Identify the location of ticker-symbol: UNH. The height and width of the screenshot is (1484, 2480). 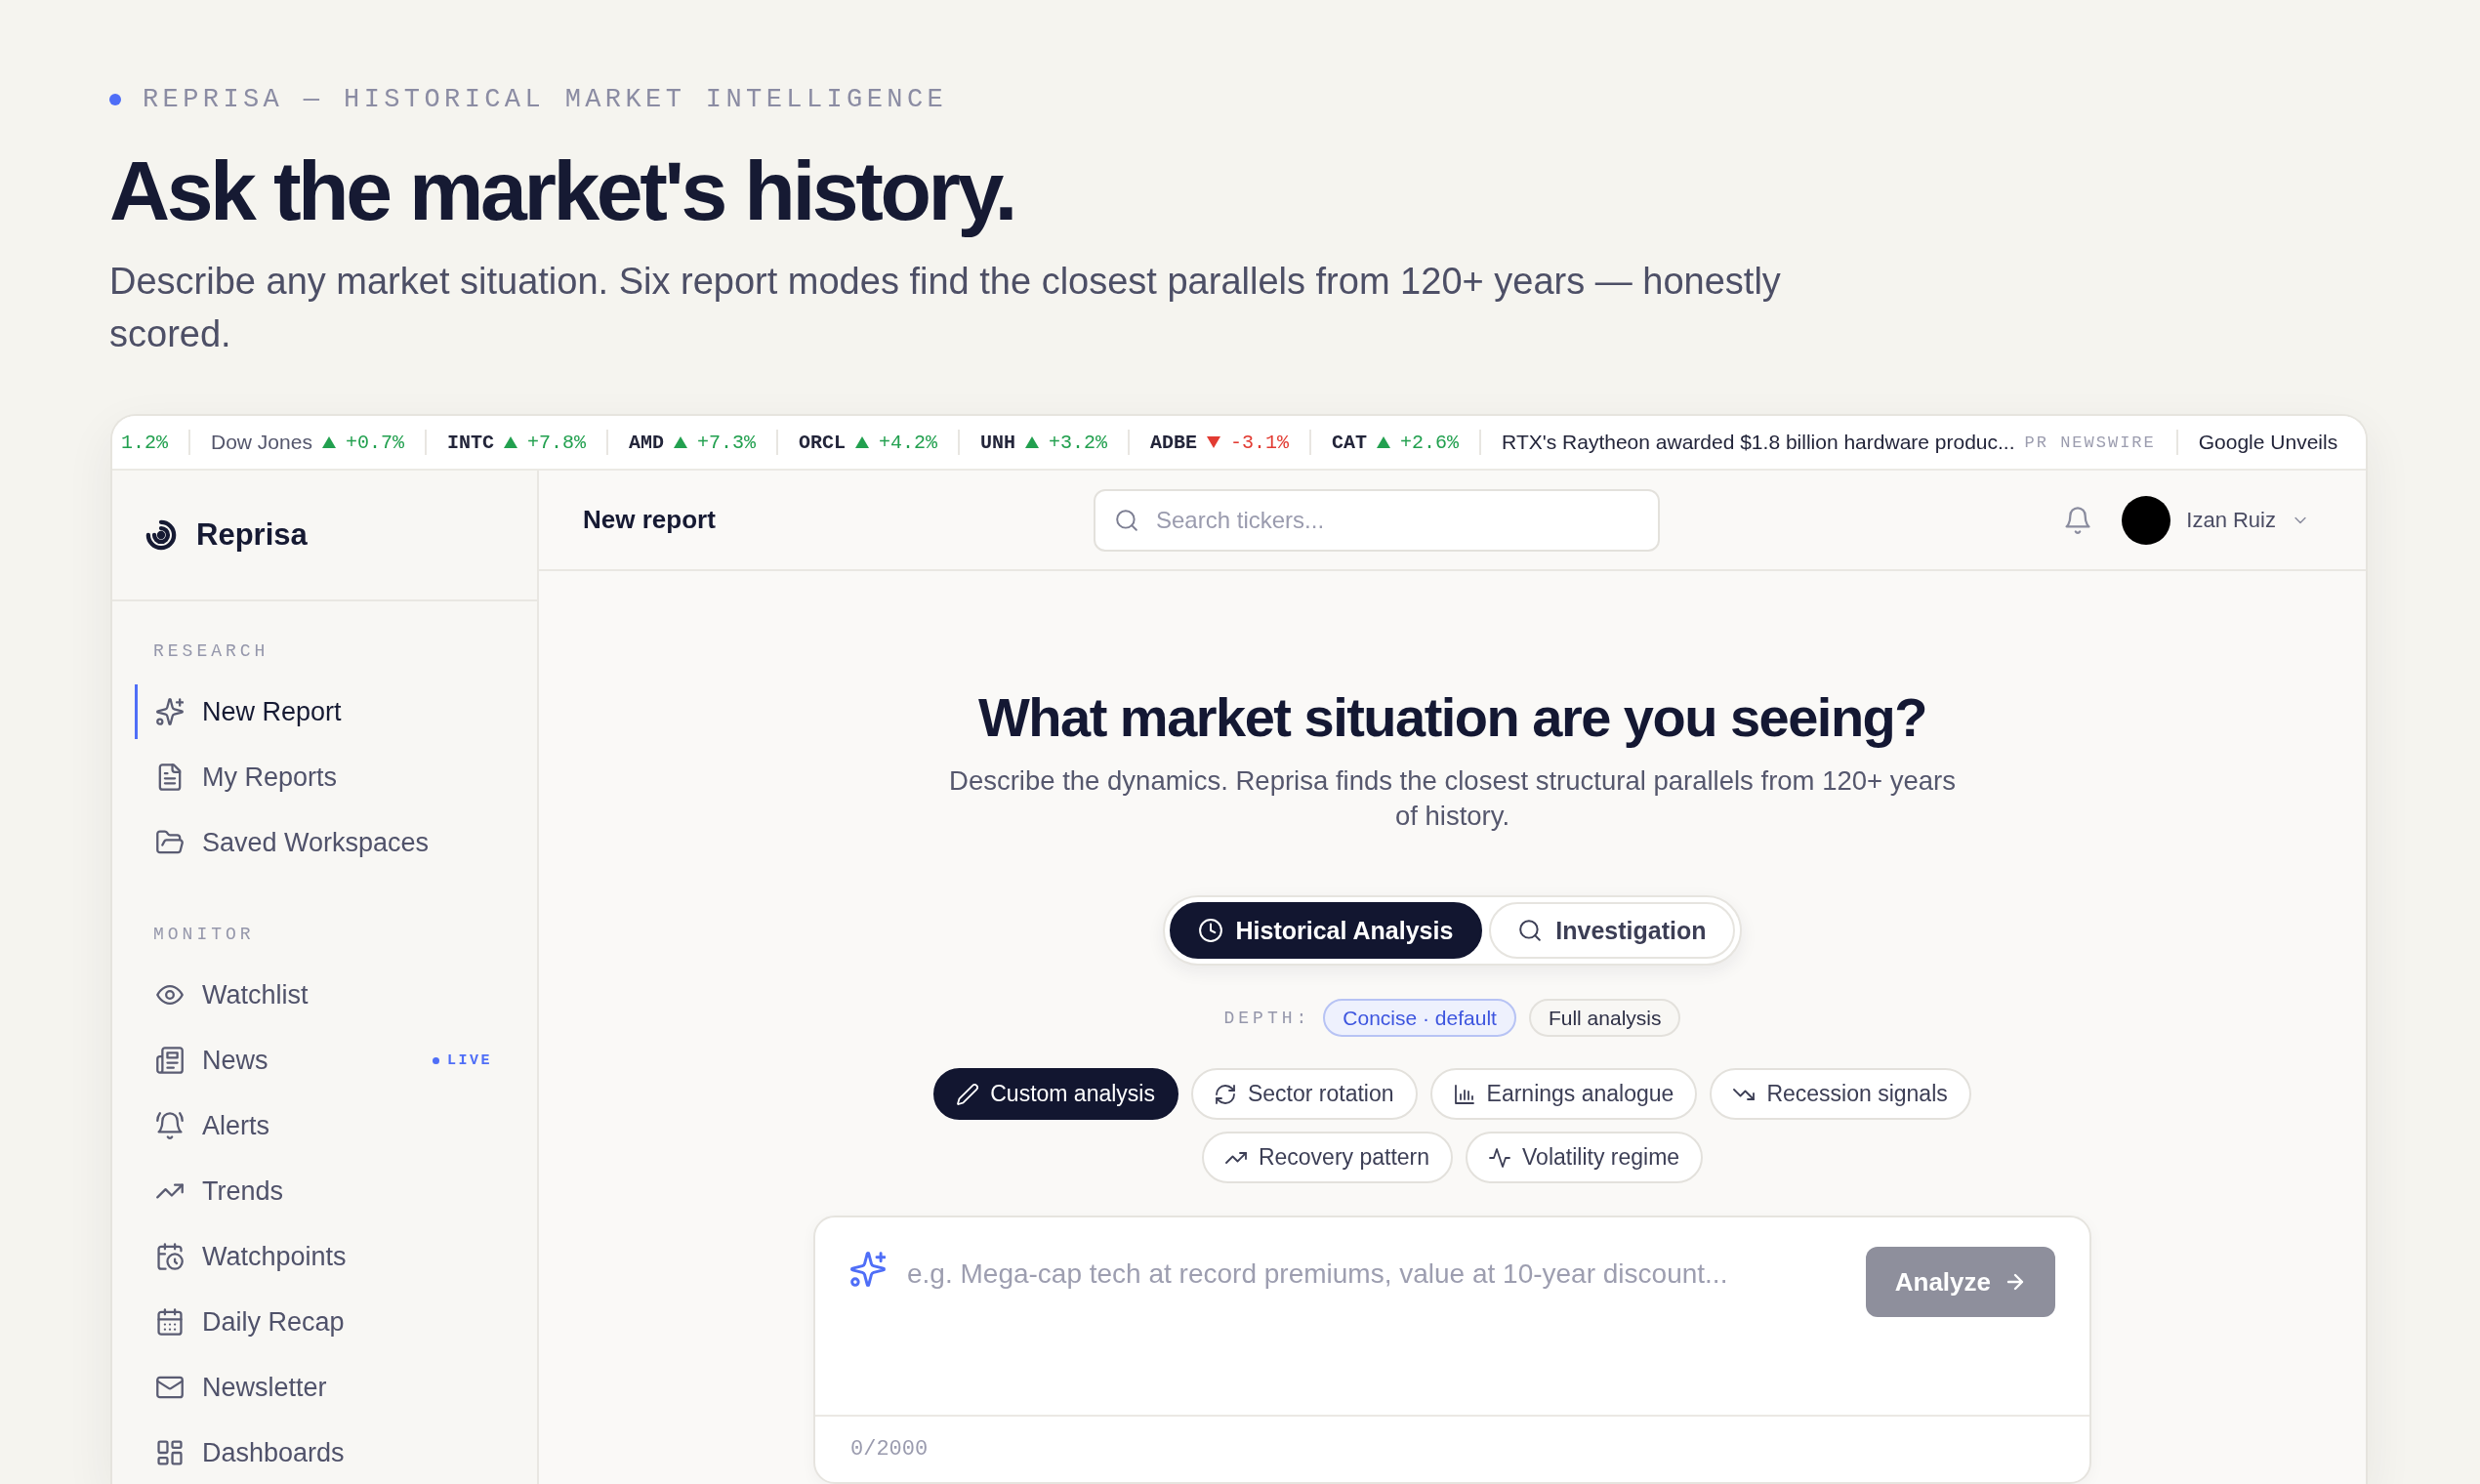
(998, 443).